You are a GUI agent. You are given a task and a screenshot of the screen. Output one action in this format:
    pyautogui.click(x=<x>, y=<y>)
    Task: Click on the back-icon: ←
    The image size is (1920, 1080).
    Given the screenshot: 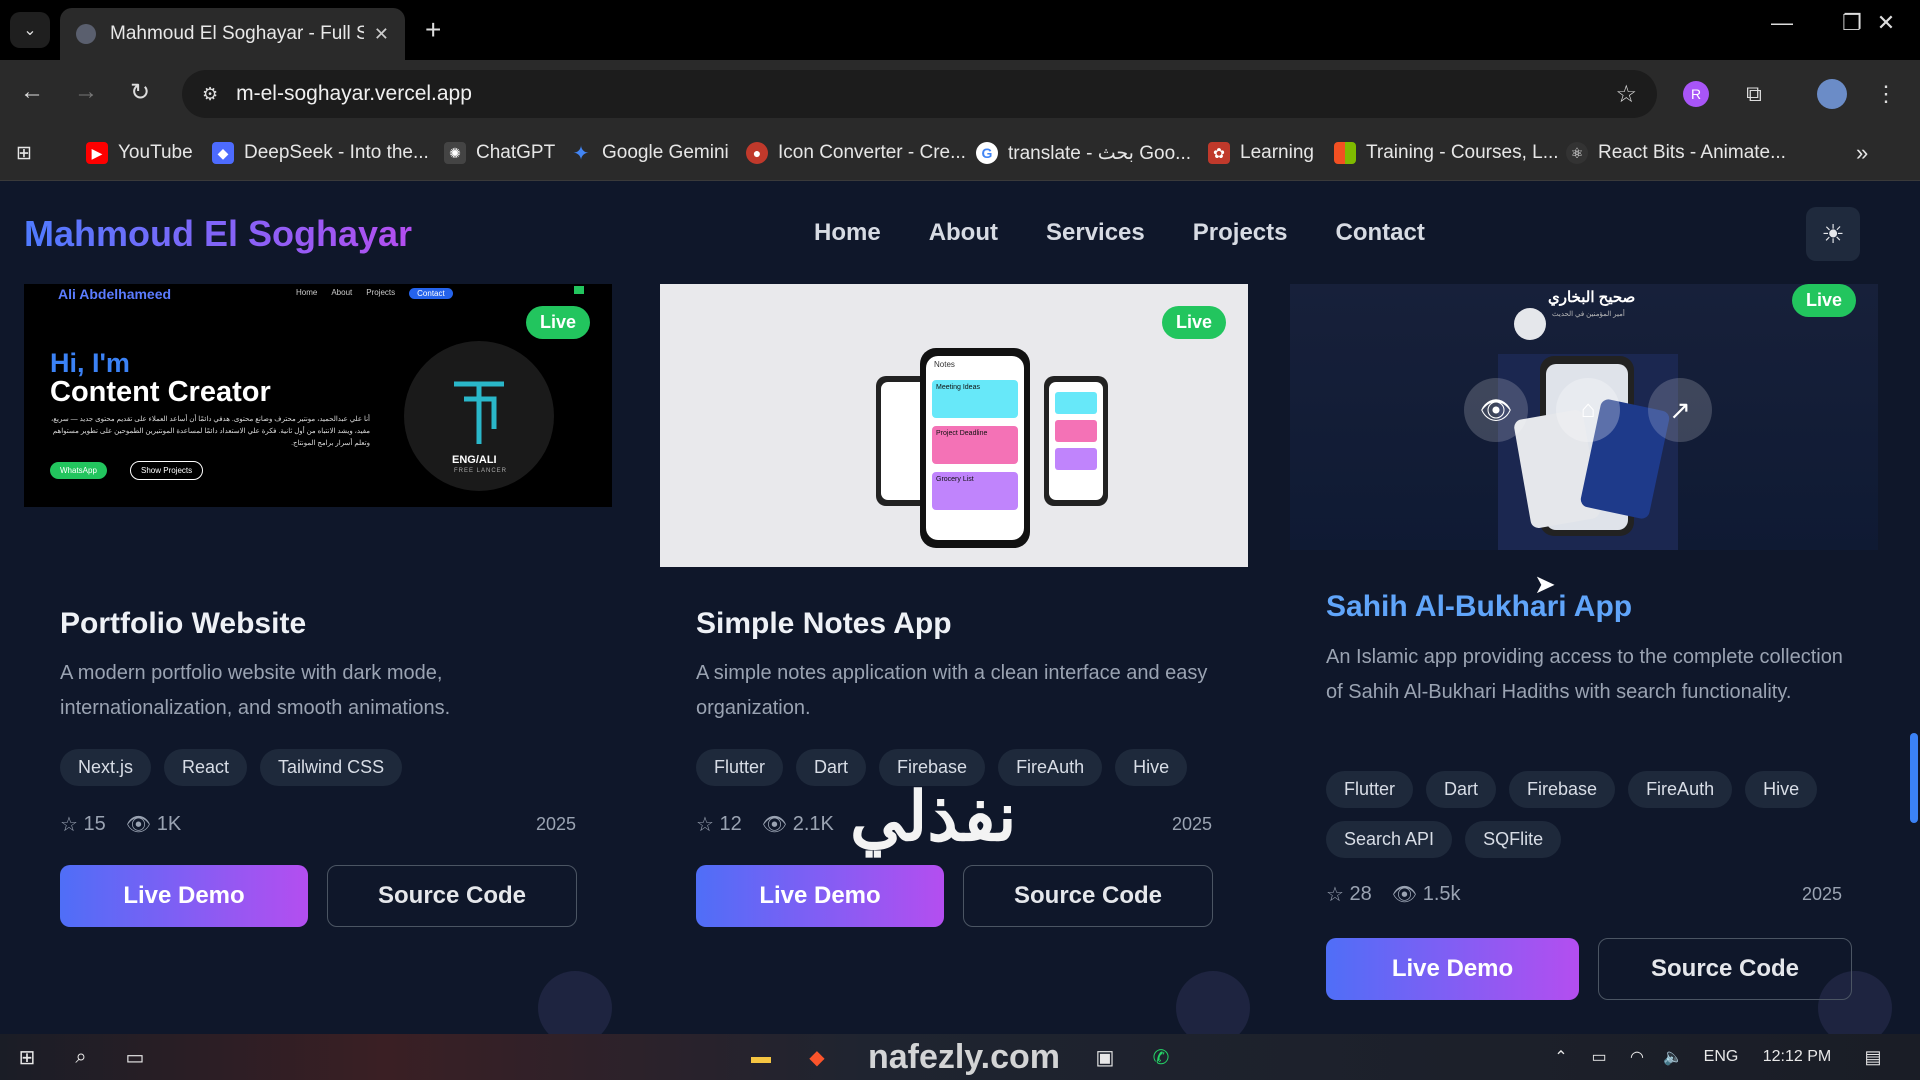 What is the action you would take?
    pyautogui.click(x=32, y=92)
    